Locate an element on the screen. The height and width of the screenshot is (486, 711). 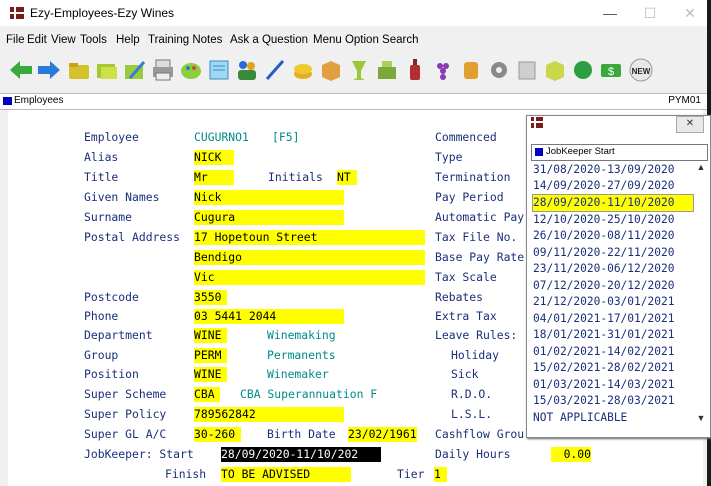
menu-ask-a-question: Ask a Question is located at coordinates (269, 40).